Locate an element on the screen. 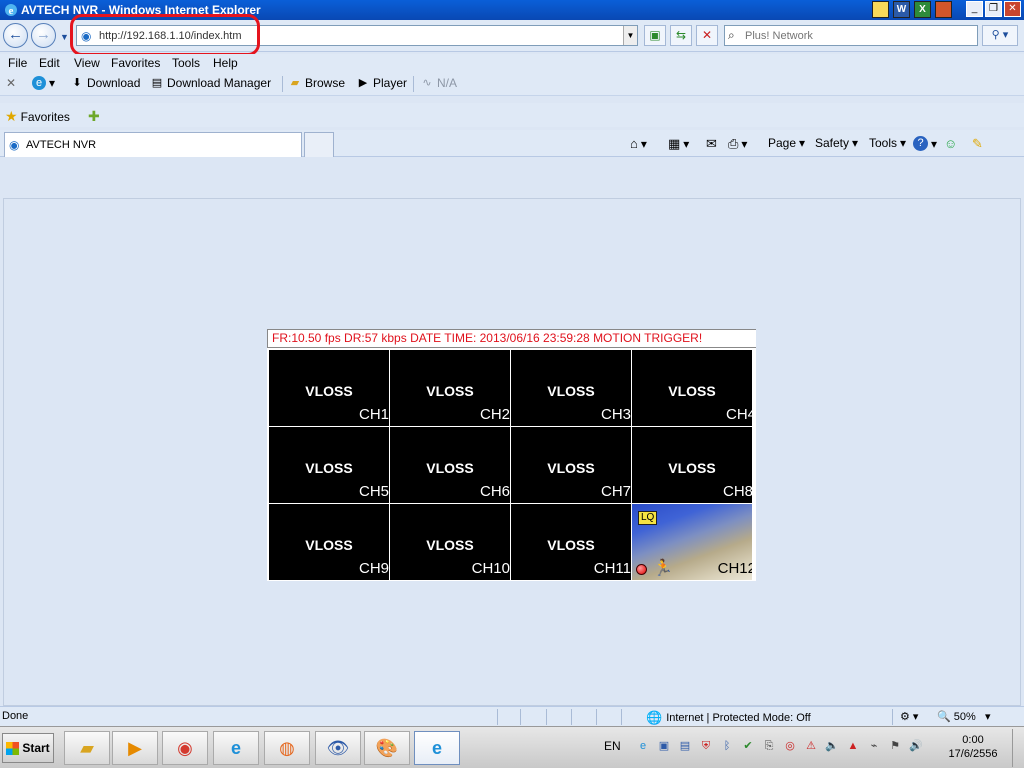  tab-avtech-nvr: ◉ AVTECH NVR is located at coordinates (153, 144).